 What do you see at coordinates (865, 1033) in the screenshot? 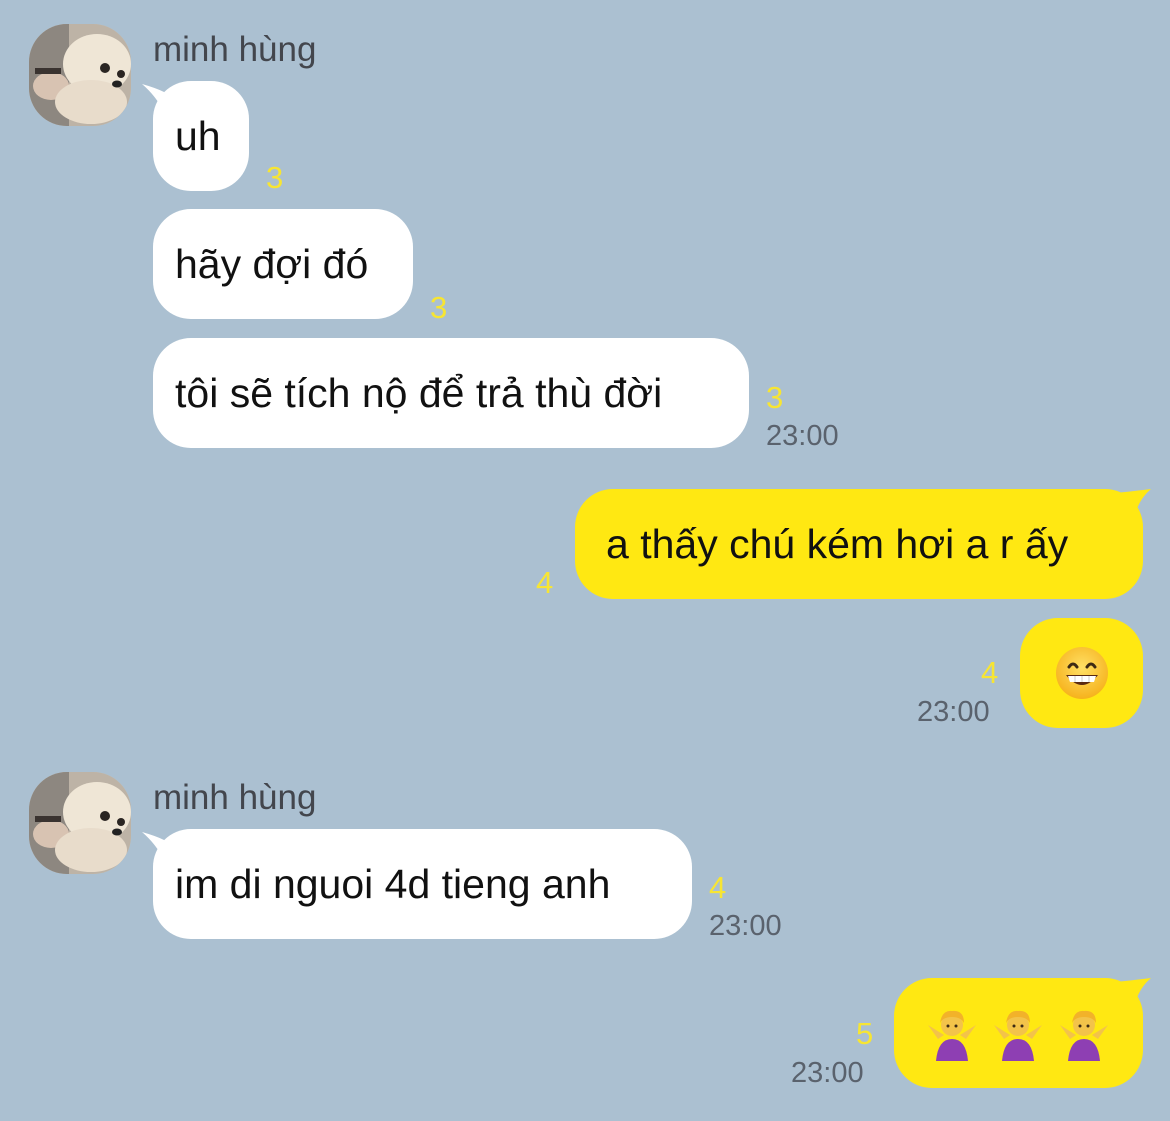
I see `unread-count: 5` at bounding box center [865, 1033].